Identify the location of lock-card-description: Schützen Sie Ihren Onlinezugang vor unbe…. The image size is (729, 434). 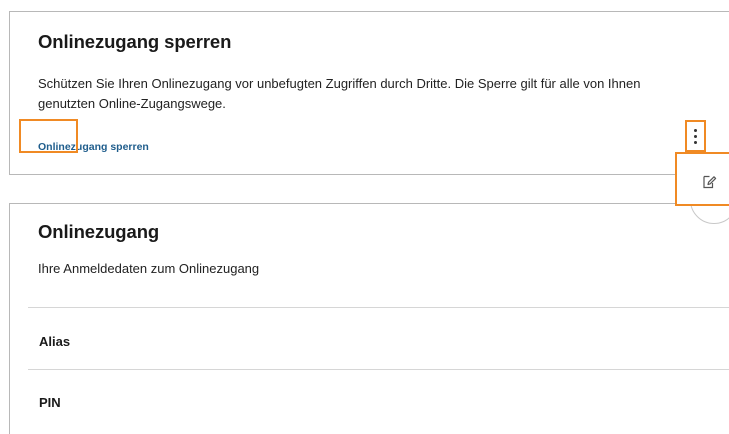
(339, 93).